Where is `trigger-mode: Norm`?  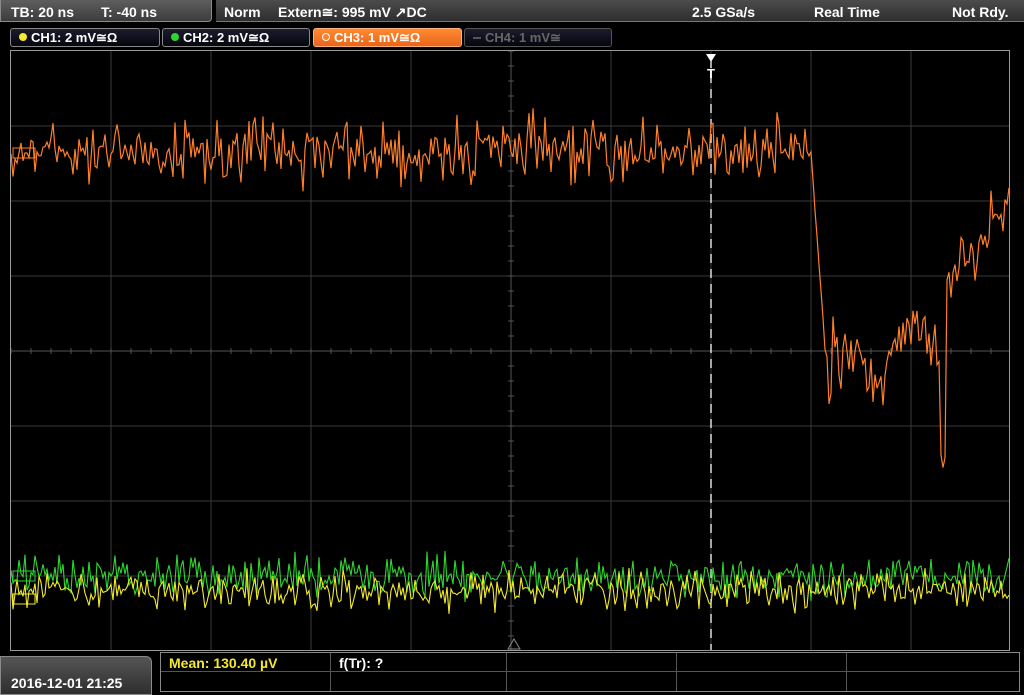
trigger-mode: Norm is located at coordinates (242, 12).